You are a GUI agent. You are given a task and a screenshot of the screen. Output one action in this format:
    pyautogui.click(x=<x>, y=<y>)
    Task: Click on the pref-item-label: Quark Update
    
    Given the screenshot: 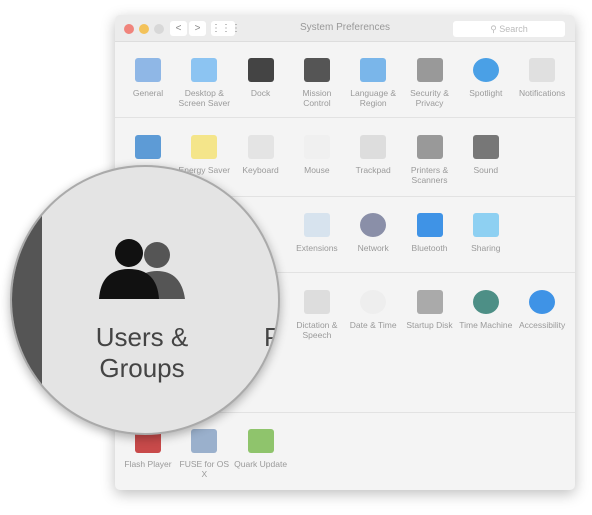 What is the action you would take?
    pyautogui.click(x=261, y=464)
    